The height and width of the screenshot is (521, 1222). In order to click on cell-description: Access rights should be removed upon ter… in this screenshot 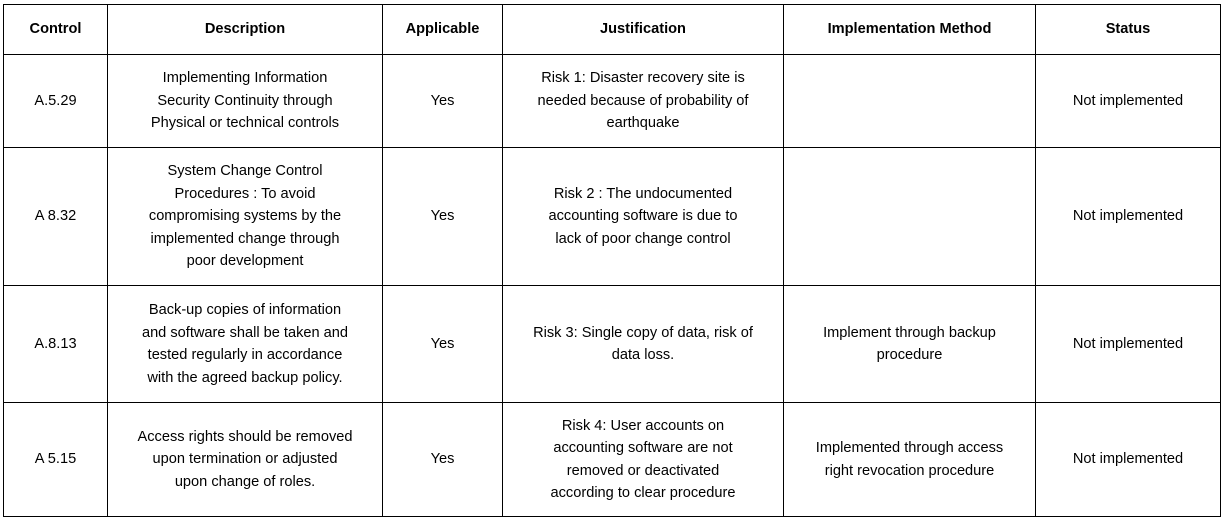, I will do `click(245, 459)`.